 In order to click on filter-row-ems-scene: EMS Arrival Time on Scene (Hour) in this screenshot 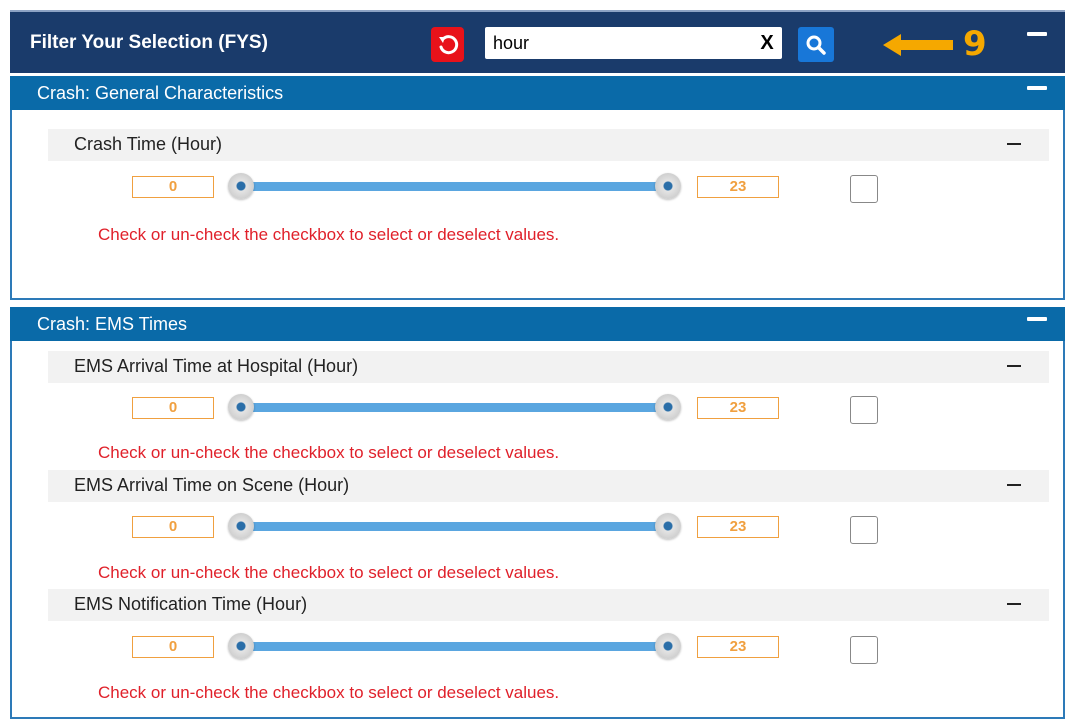, I will do `click(548, 486)`.